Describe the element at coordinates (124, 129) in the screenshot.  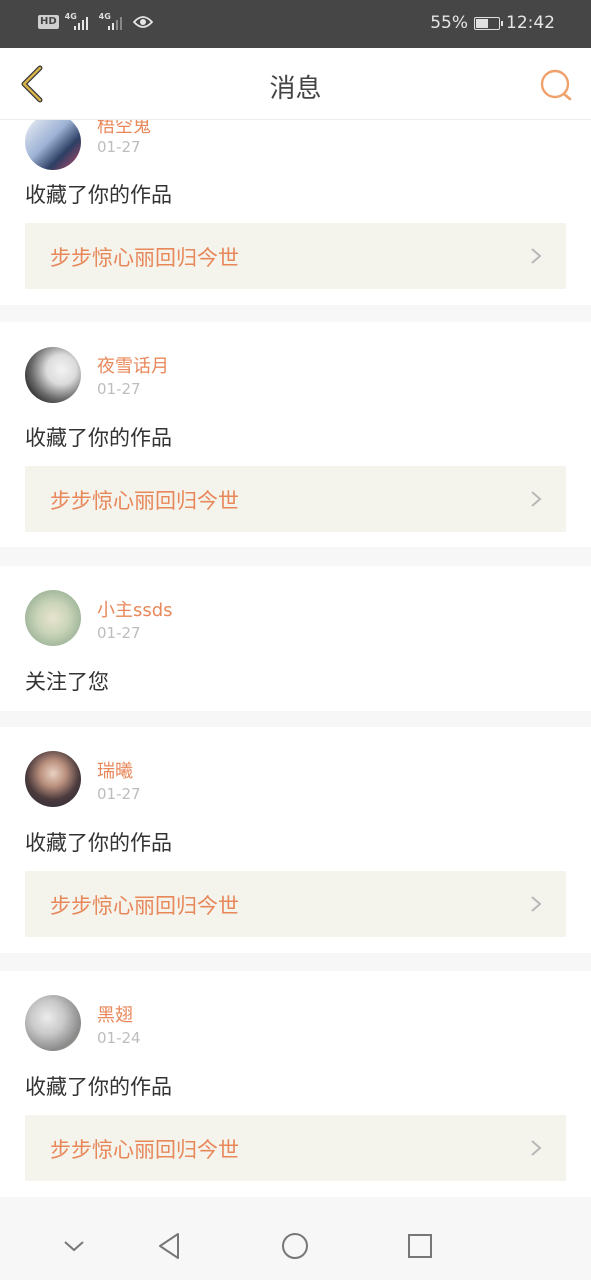
I see `username: 梧空鬼` at that location.